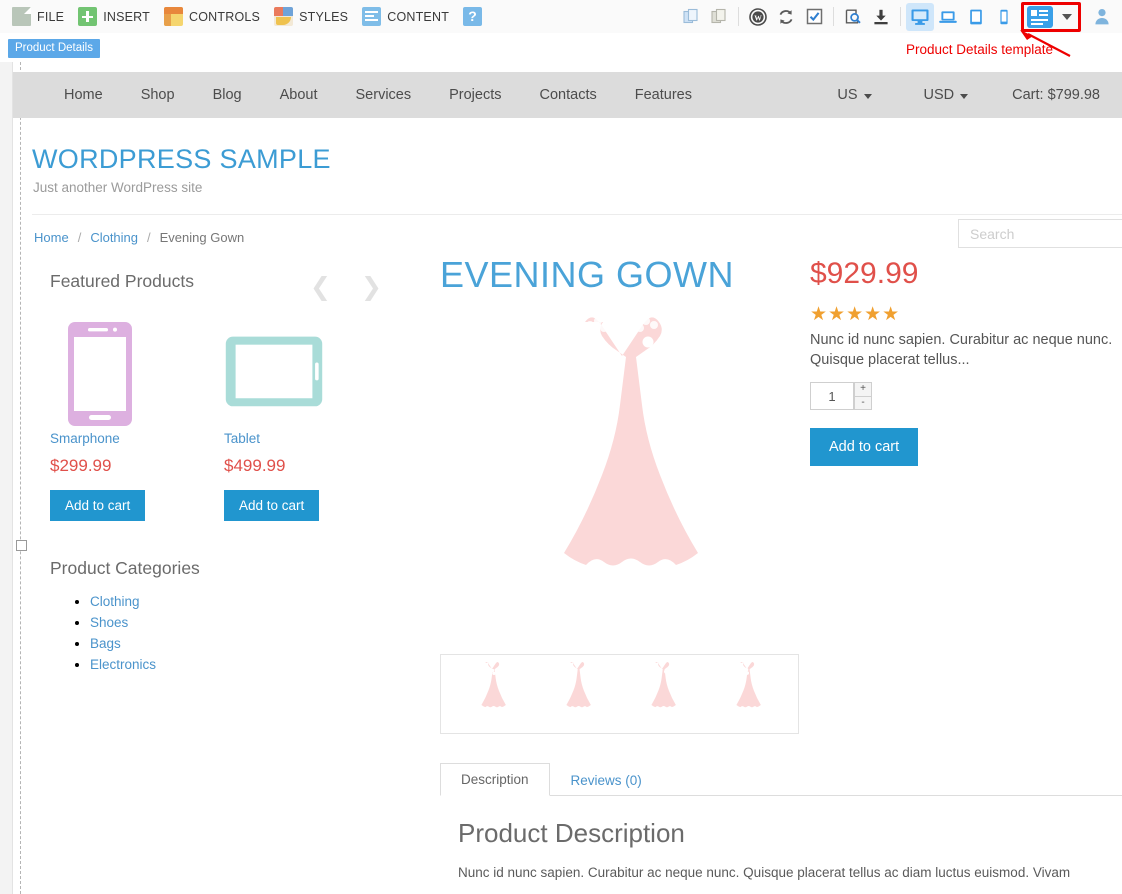 This screenshot has height=894, width=1122. I want to click on wordpress-icon: W, so click(758, 17).